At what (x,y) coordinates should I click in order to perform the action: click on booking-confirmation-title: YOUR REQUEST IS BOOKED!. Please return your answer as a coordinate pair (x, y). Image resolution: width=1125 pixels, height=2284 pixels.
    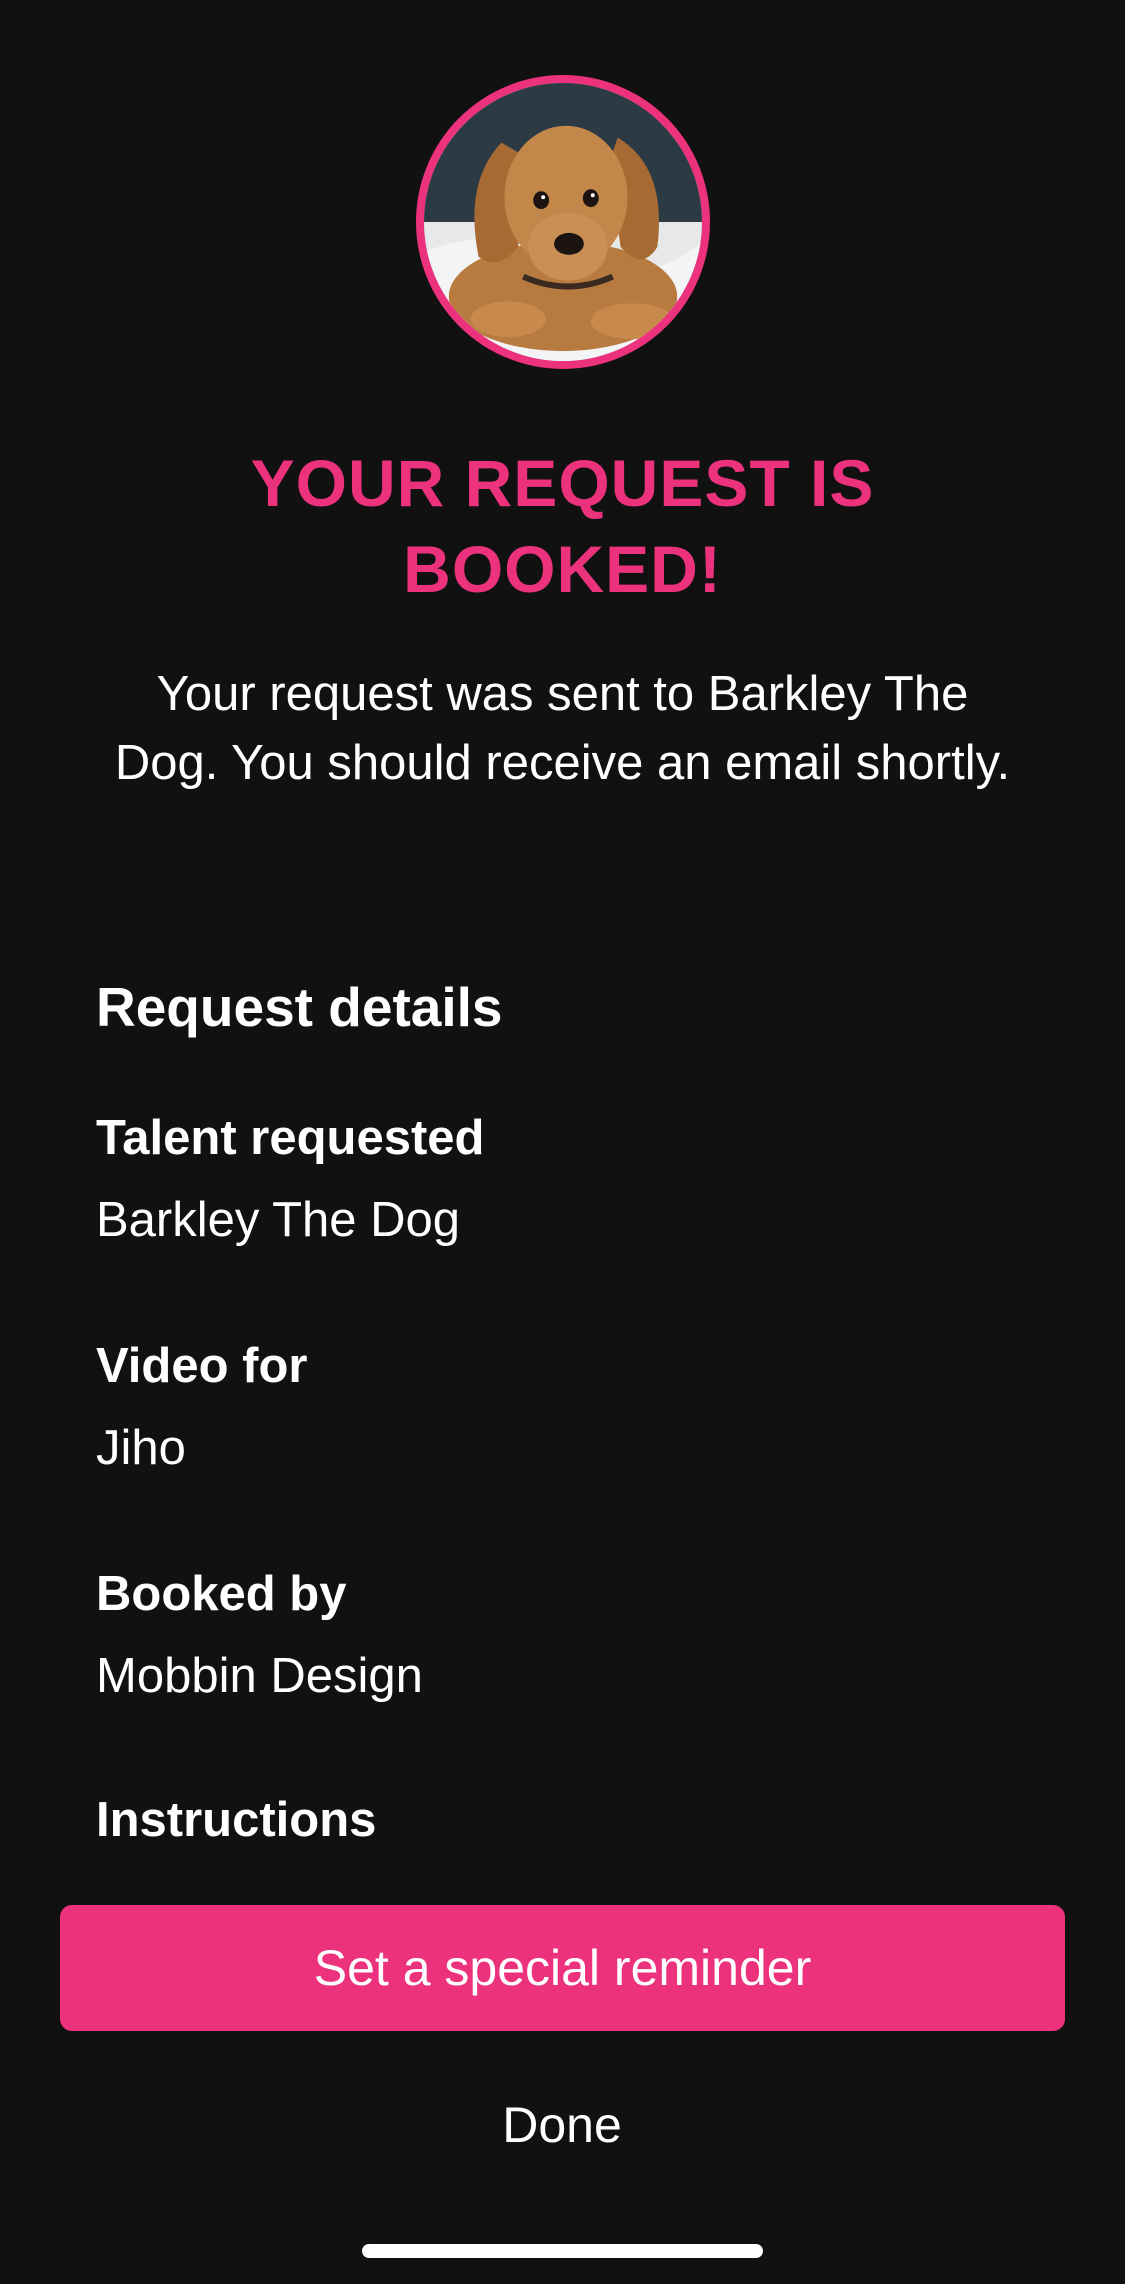
    Looking at the image, I should click on (562, 526).